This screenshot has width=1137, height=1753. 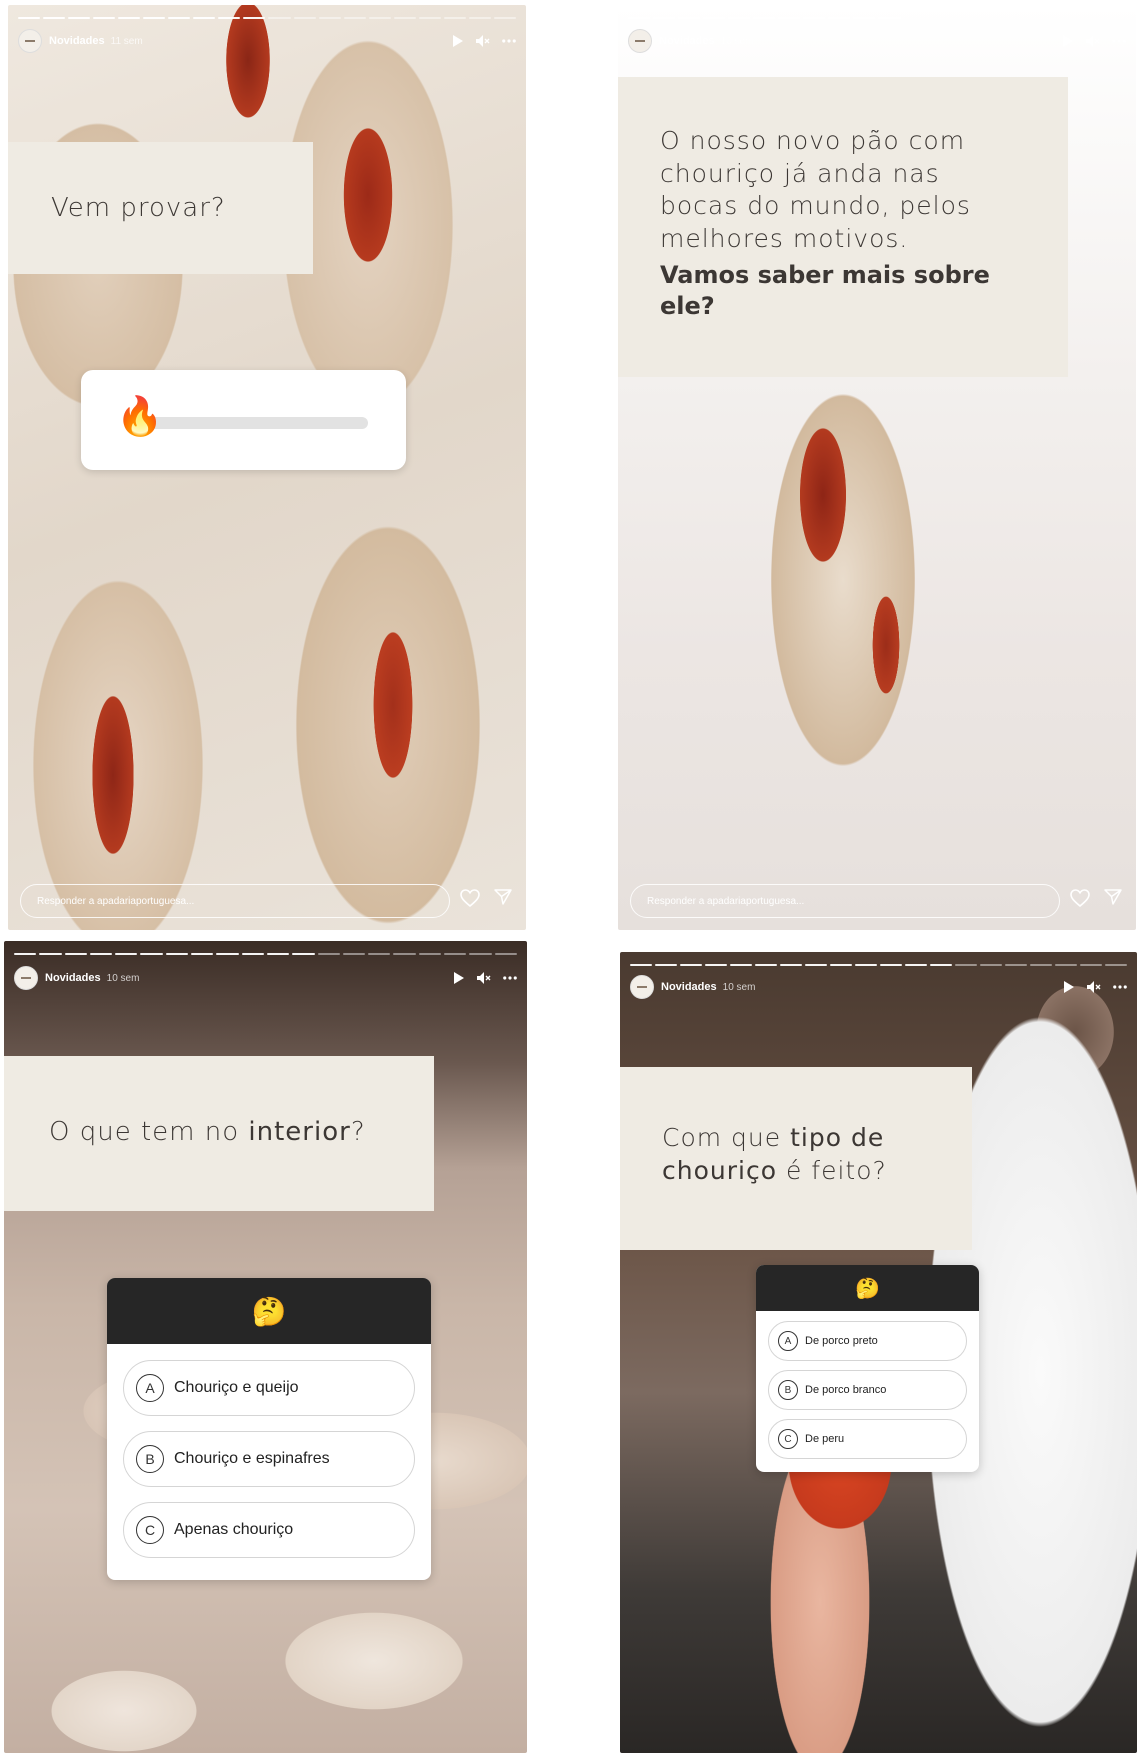 I want to click on quiz-option-c: C Apenas chouriço, so click(x=269, y=1530).